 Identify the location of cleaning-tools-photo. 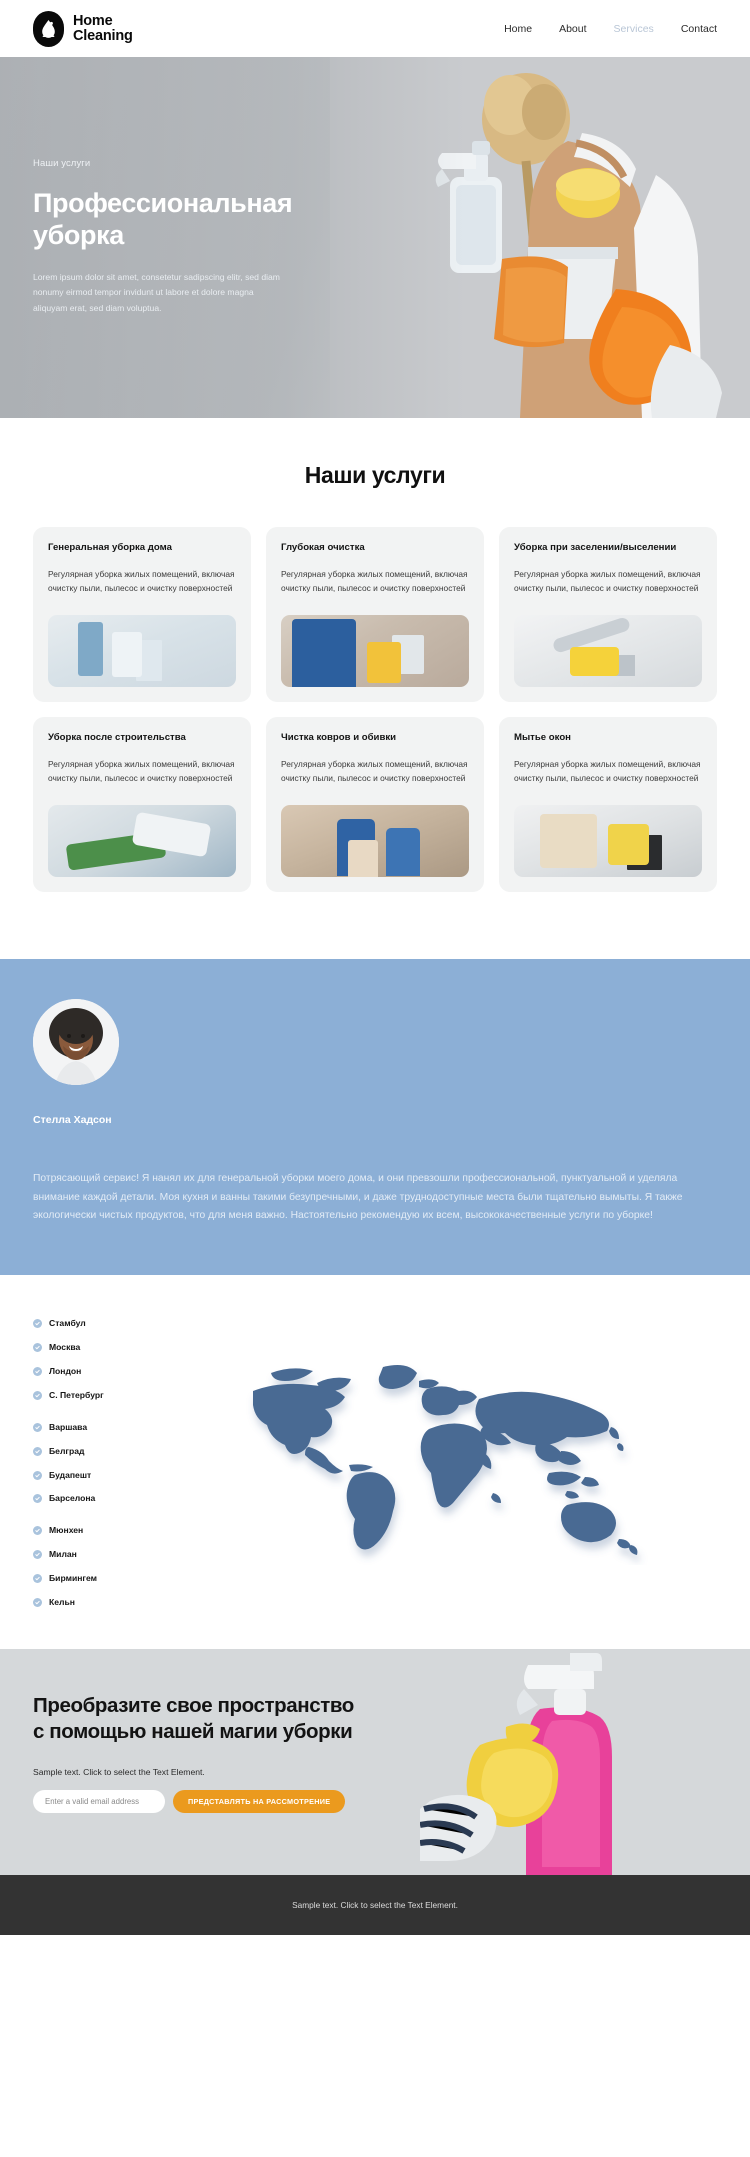
(608, 651).